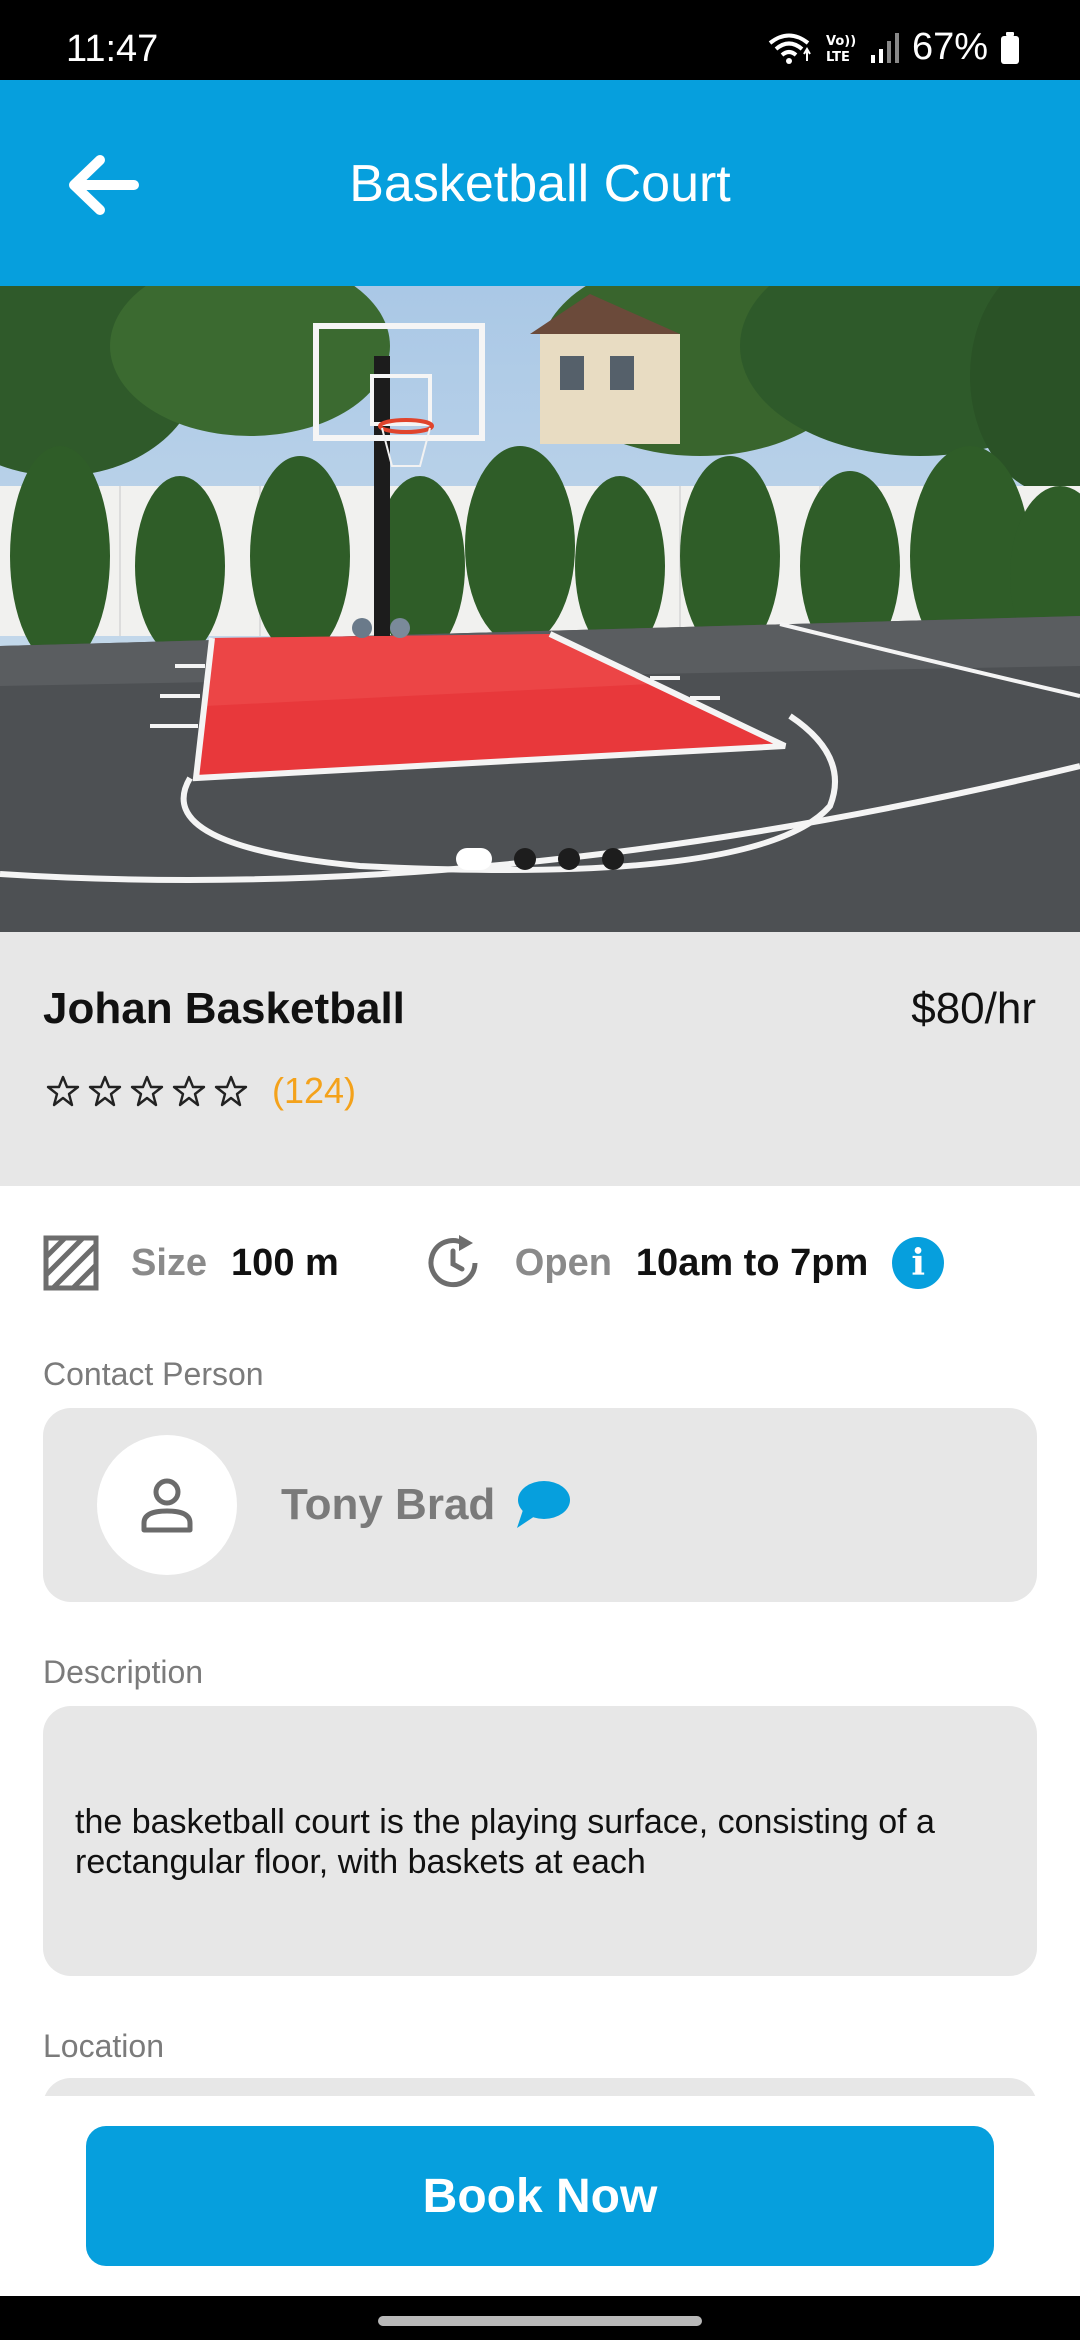 The width and height of the screenshot is (1080, 2340). I want to click on location-card, so click(540, 2087).